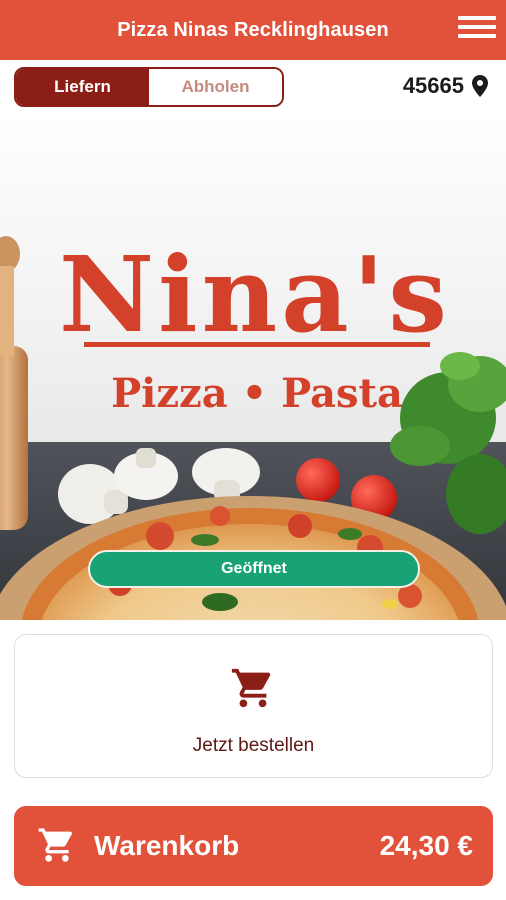  Describe the element at coordinates (253, 846) in the screenshot. I see `cart-button: Warenkorb 24,30 €` at that location.